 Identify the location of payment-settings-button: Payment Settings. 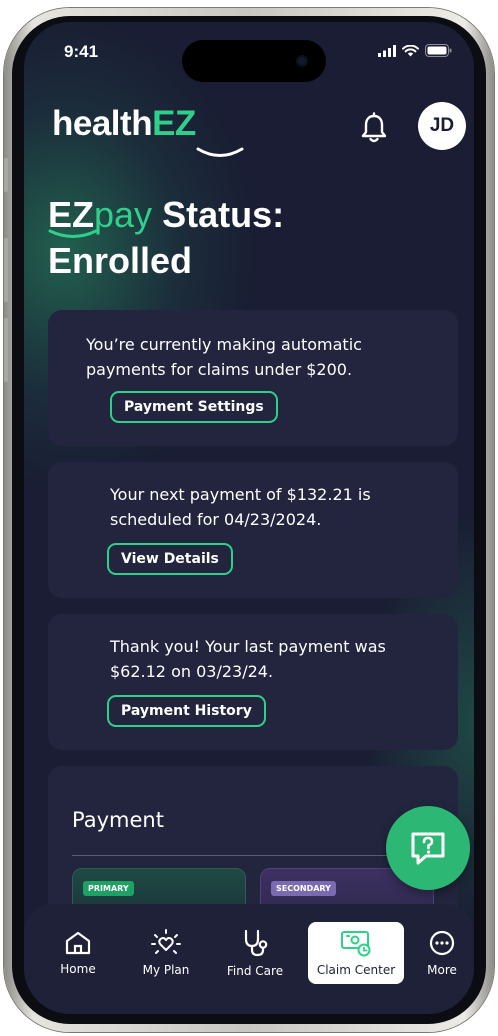
(194, 407).